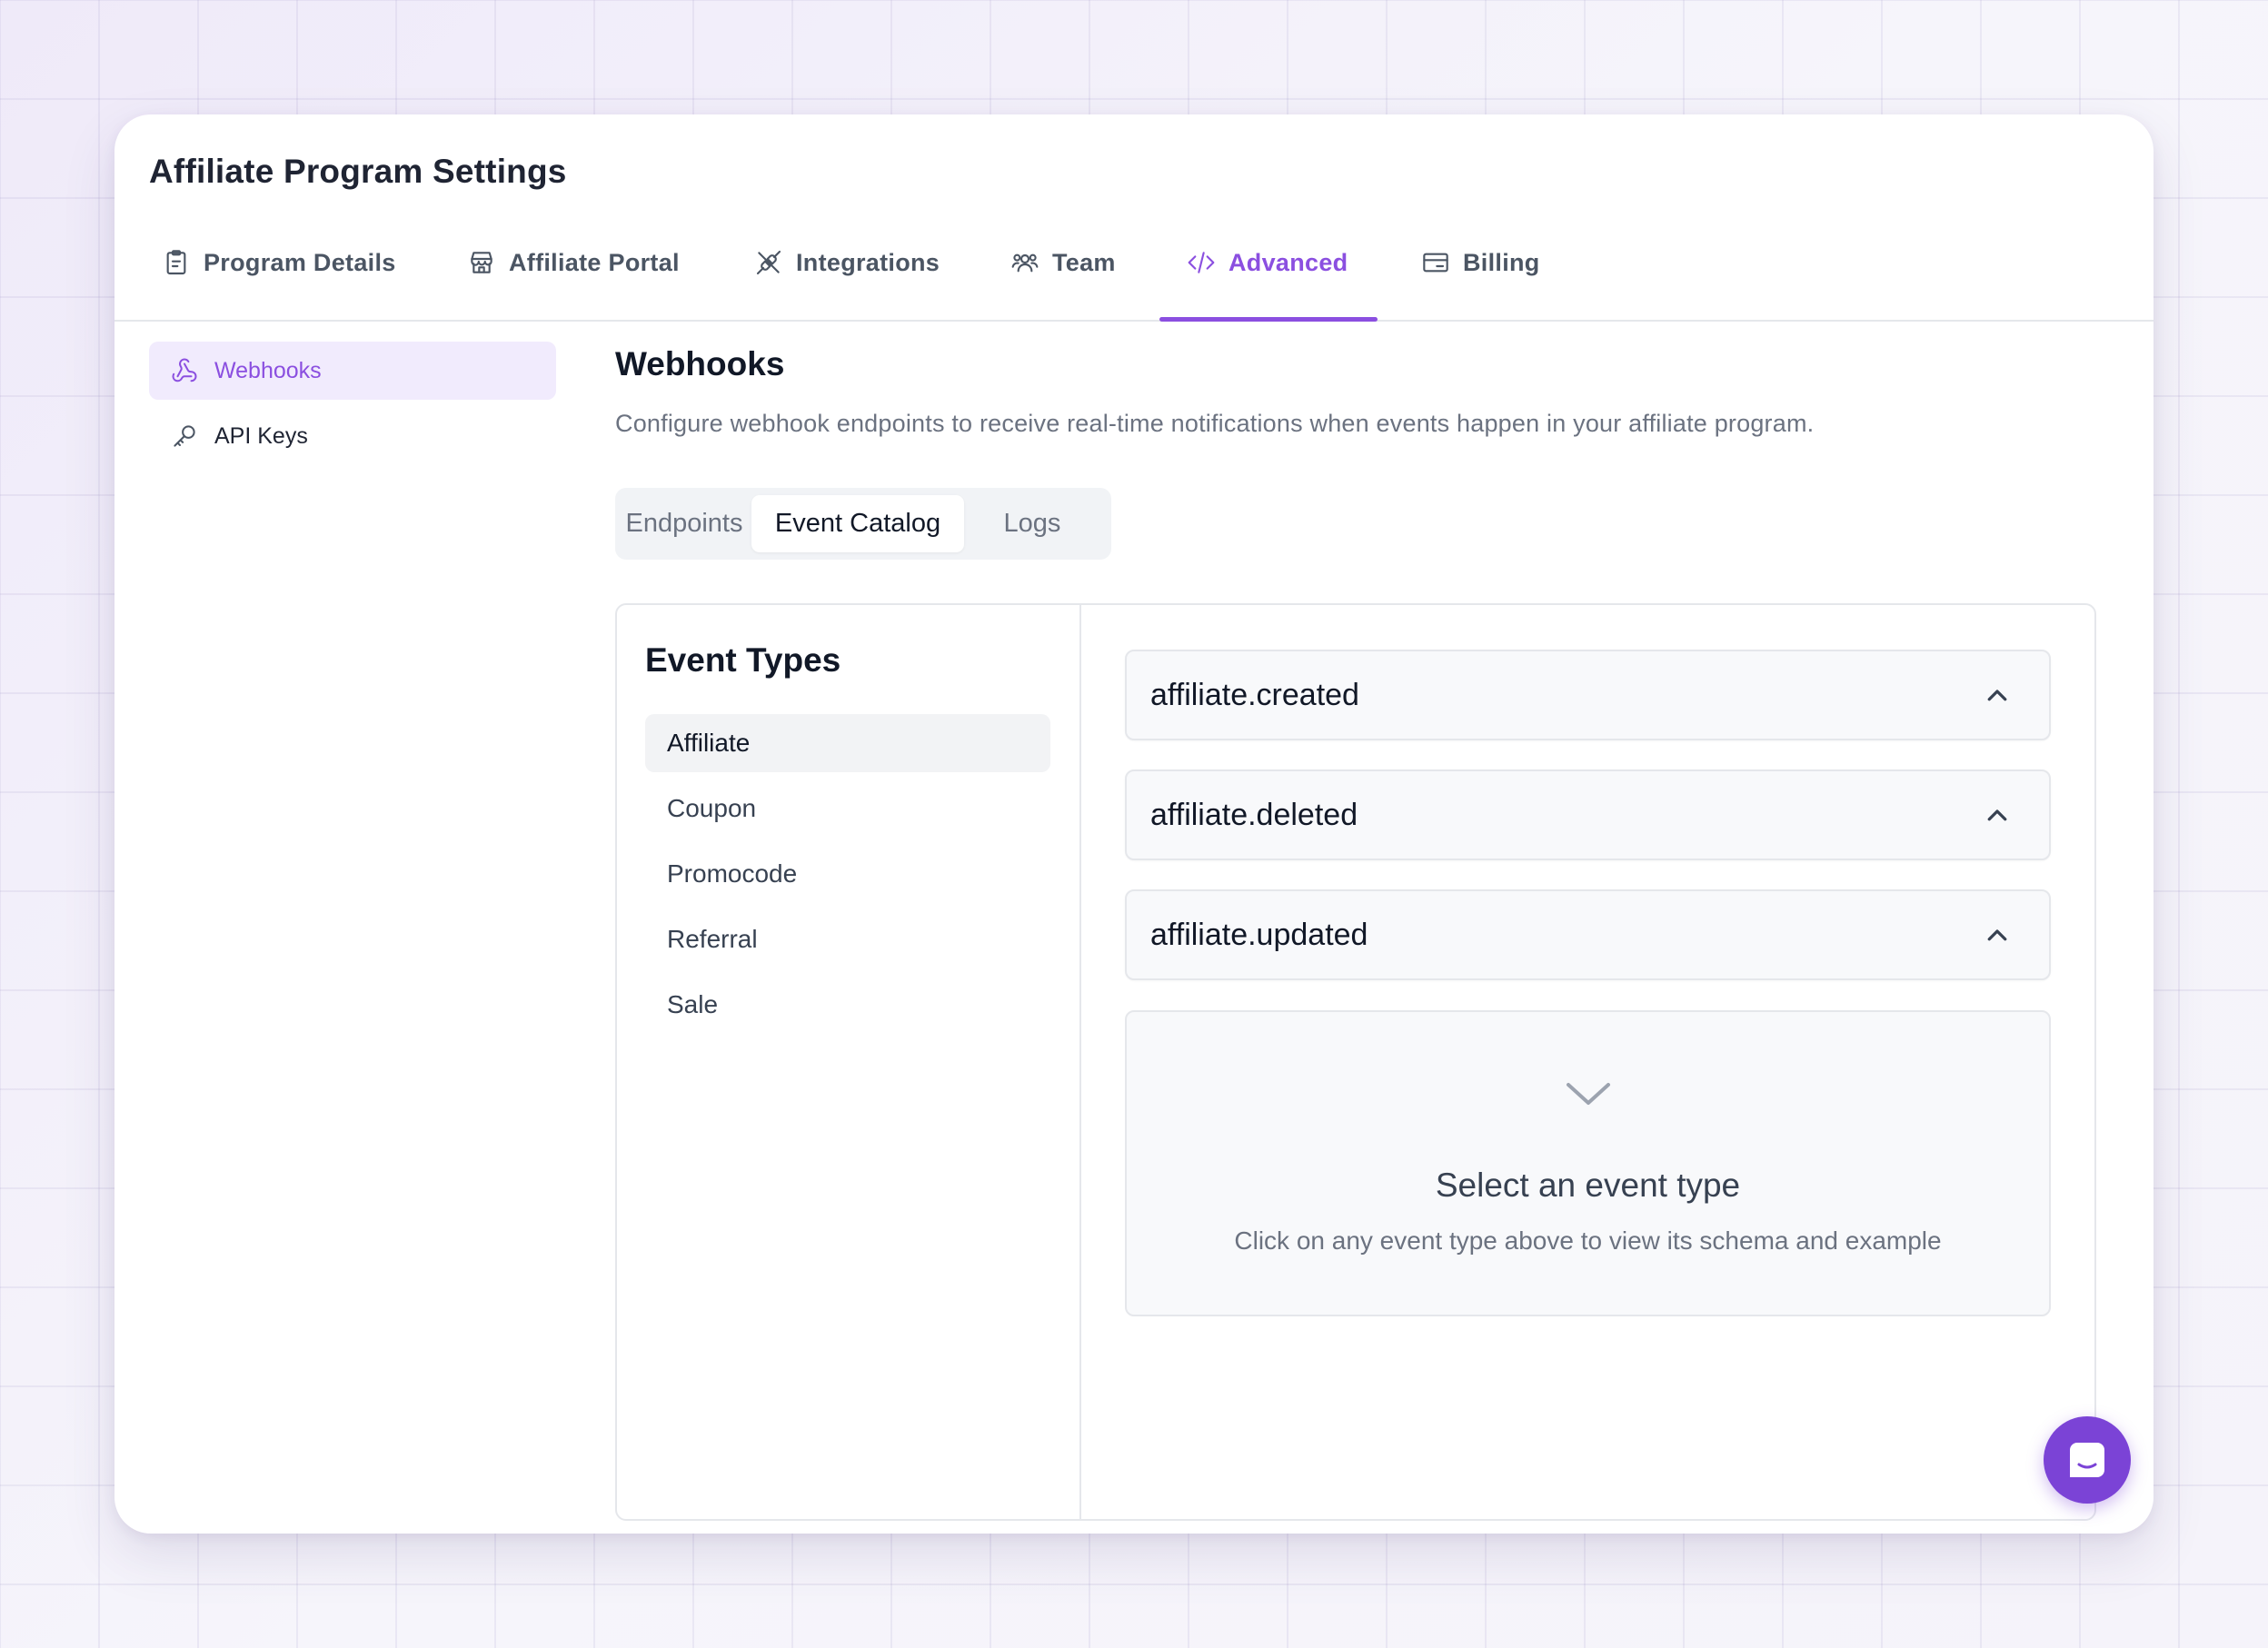  What do you see at coordinates (1501, 262) in the screenshot?
I see `tab-label: Billing` at bounding box center [1501, 262].